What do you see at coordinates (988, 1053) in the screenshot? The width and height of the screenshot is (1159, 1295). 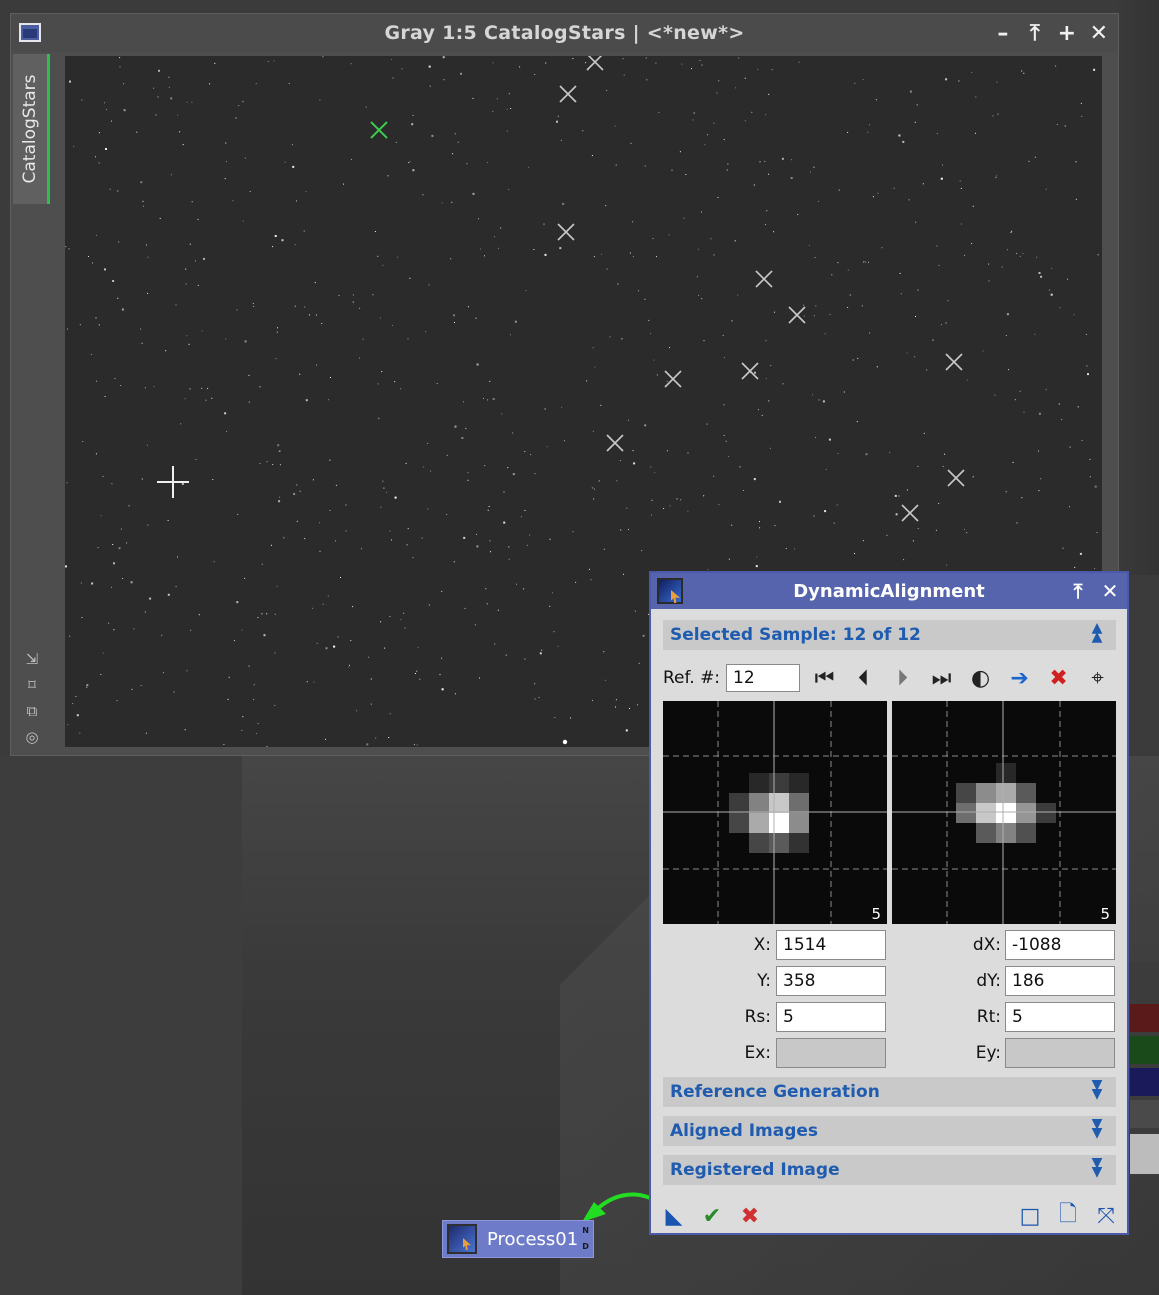 I see `ey-label: Ey:` at bounding box center [988, 1053].